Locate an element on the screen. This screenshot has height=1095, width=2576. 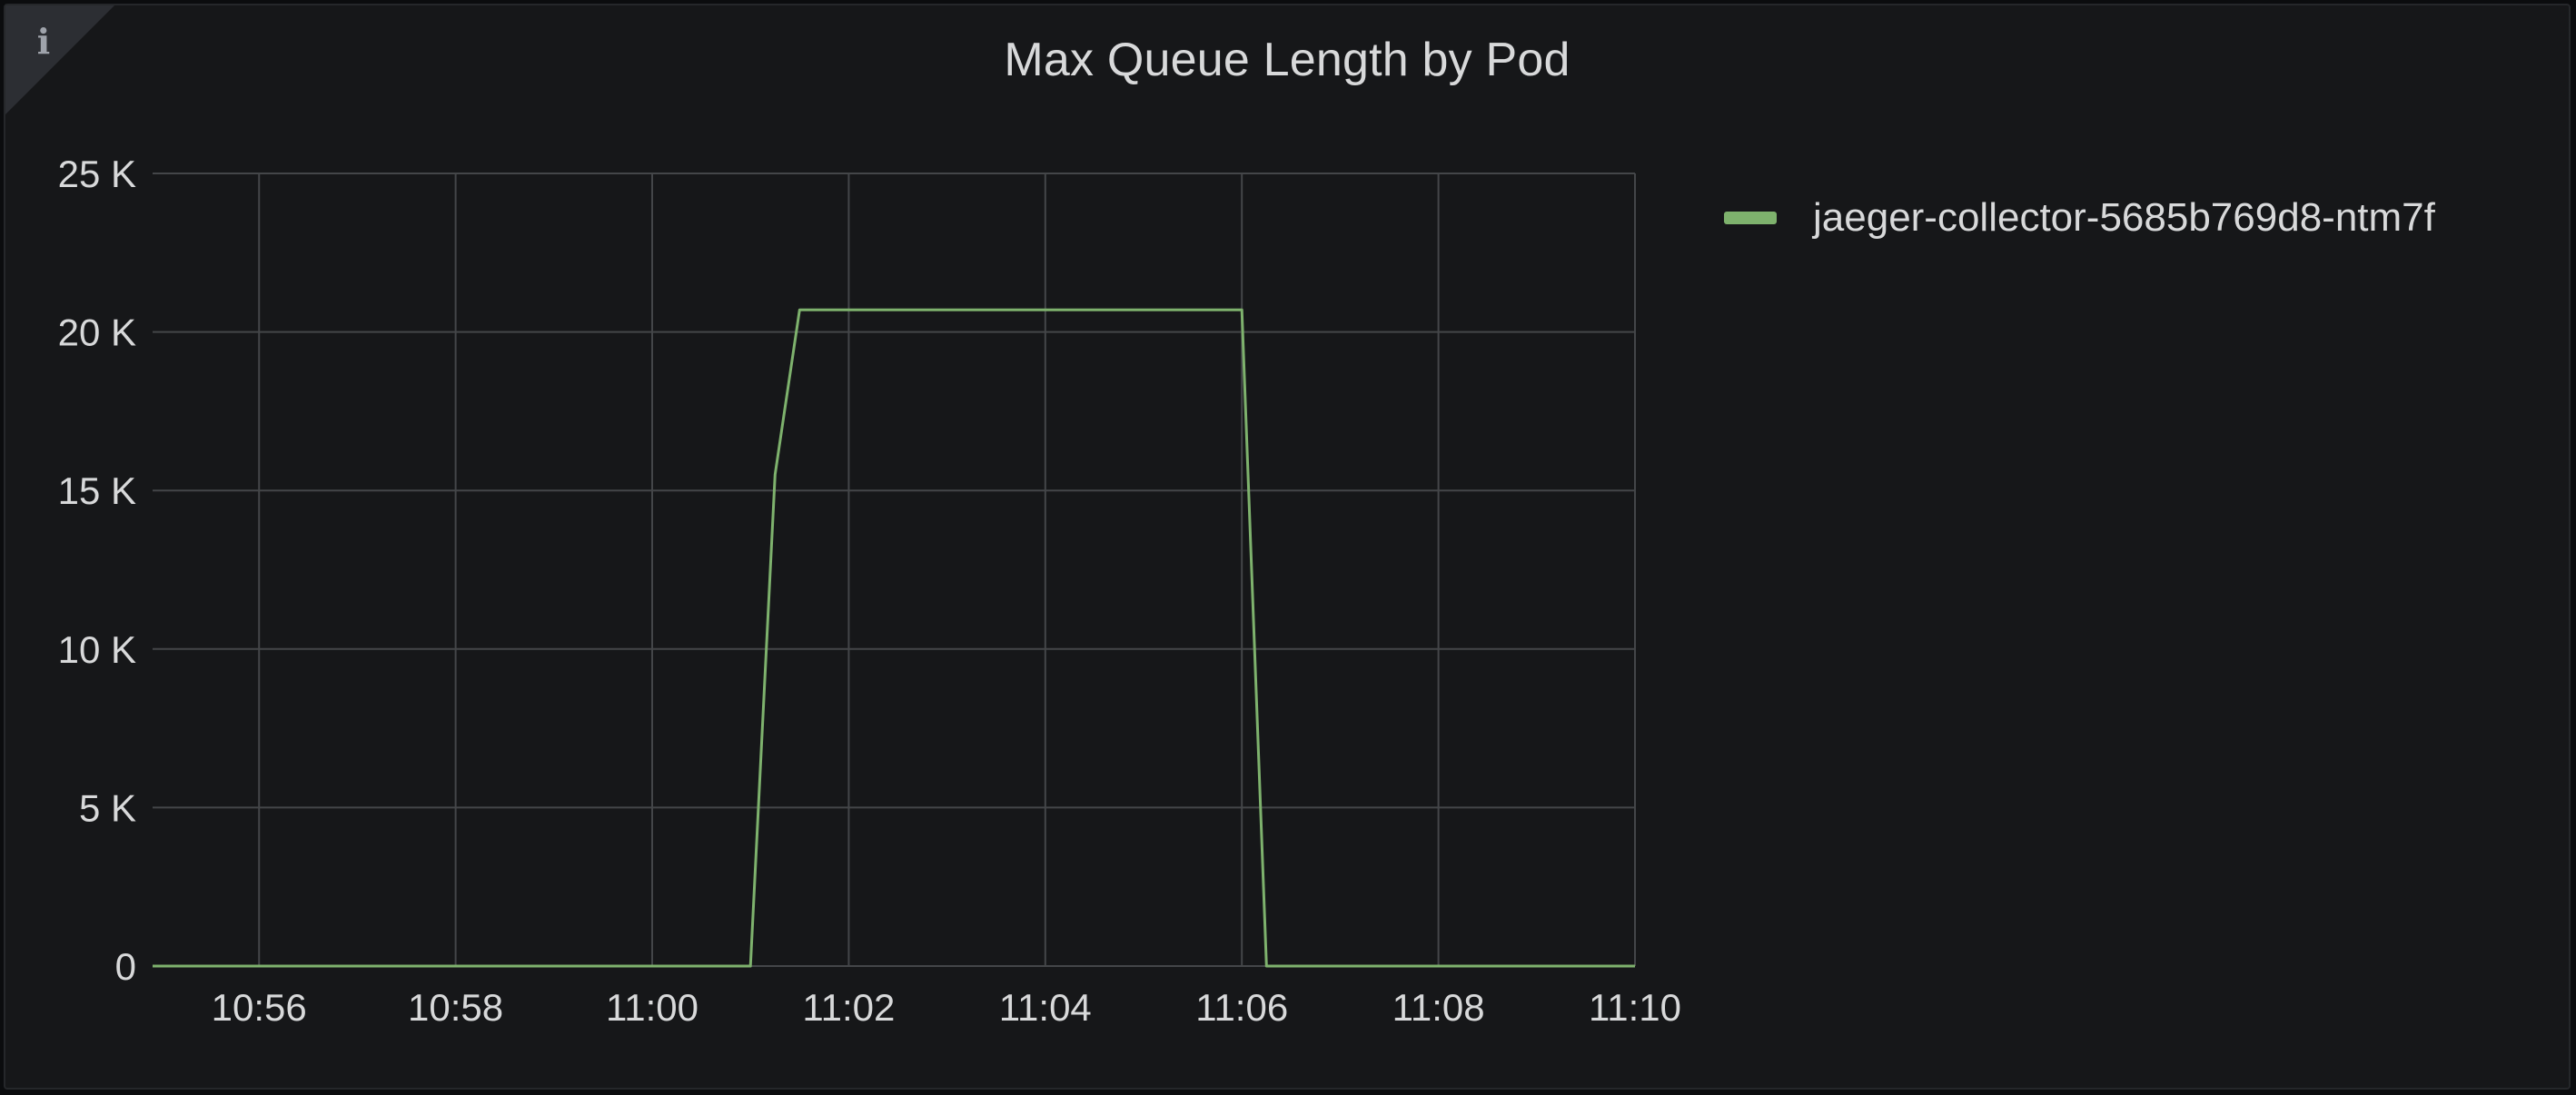
legend-series-label: jaeger-collector-5685b769d8-ntm7f is located at coordinates (2124, 218).